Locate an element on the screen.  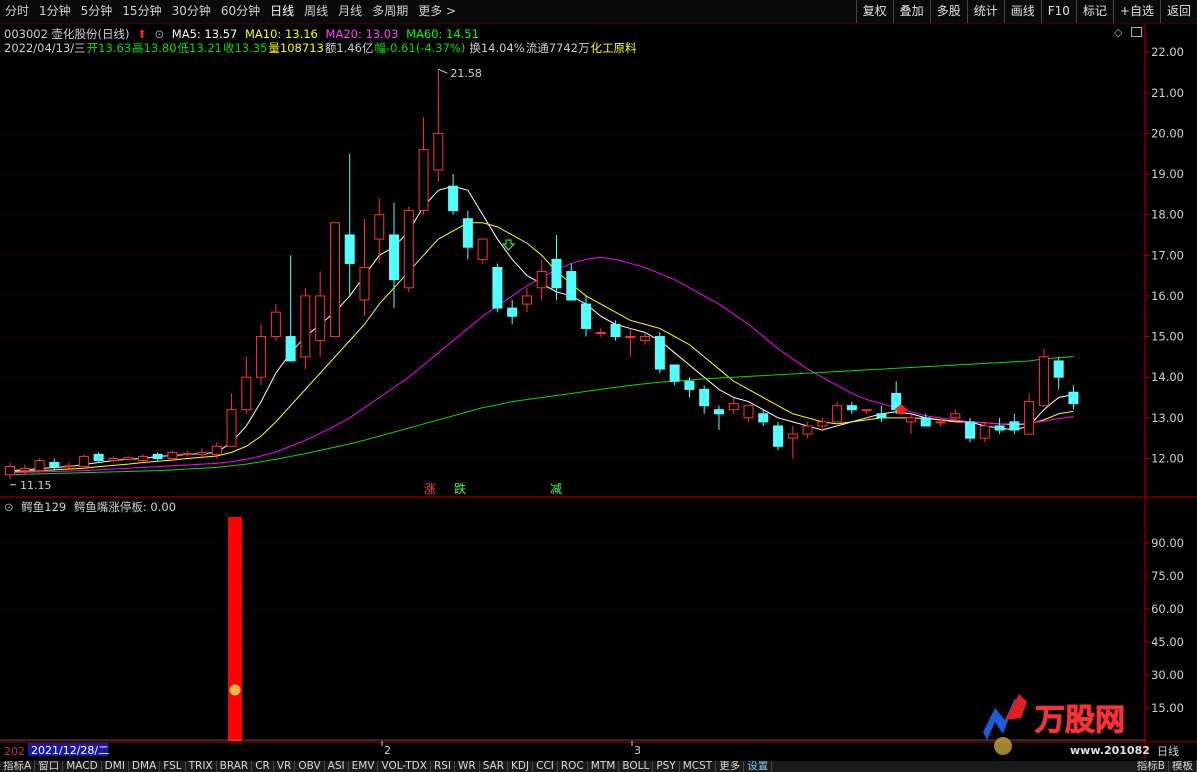
indicator-tab-right-1: 模板 is located at coordinates (1183, 766).